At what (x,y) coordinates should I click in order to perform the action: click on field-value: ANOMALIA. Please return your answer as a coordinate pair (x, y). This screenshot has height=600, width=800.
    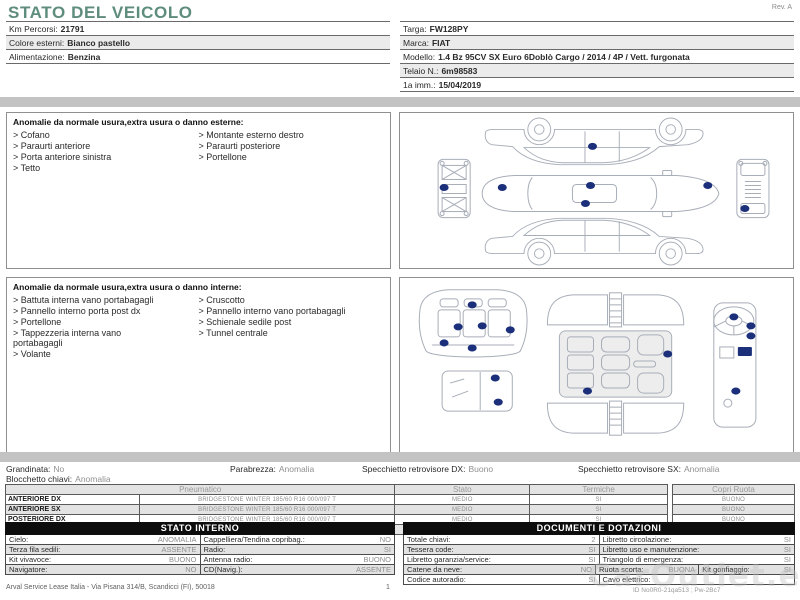
    Looking at the image, I should click on (177, 539).